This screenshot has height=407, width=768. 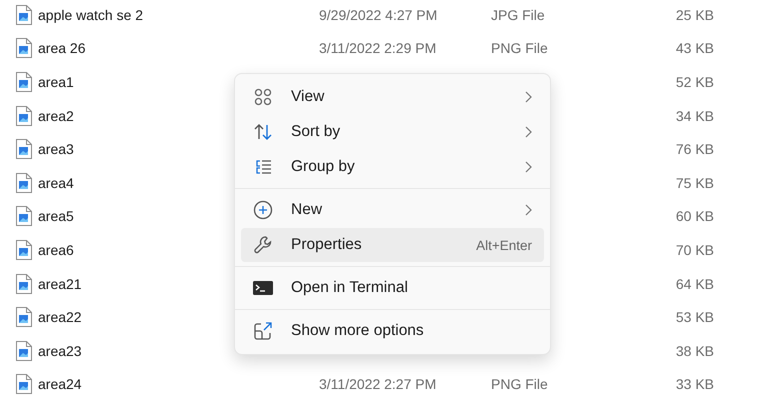 I want to click on date-modified: 9/29/2022 4:27 PM, so click(x=378, y=14).